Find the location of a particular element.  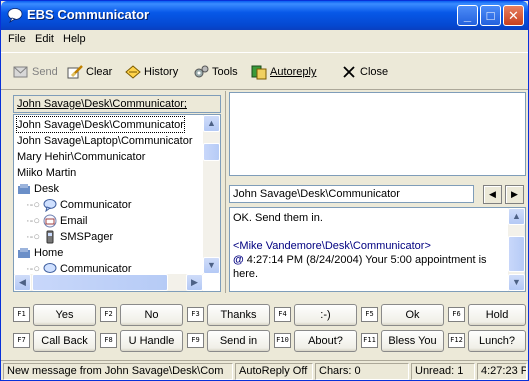

tree-item: John Savage\Laptop\Communicator is located at coordinates (105, 140).